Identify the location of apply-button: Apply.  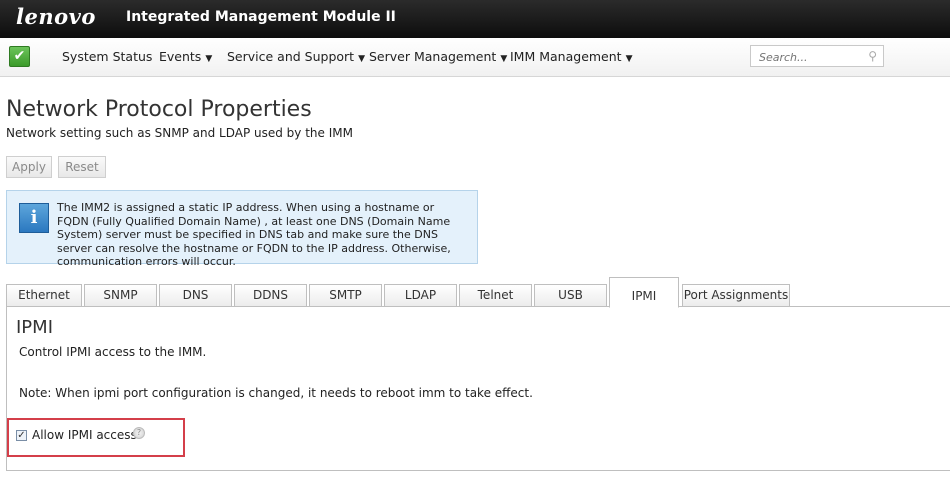
(29, 167).